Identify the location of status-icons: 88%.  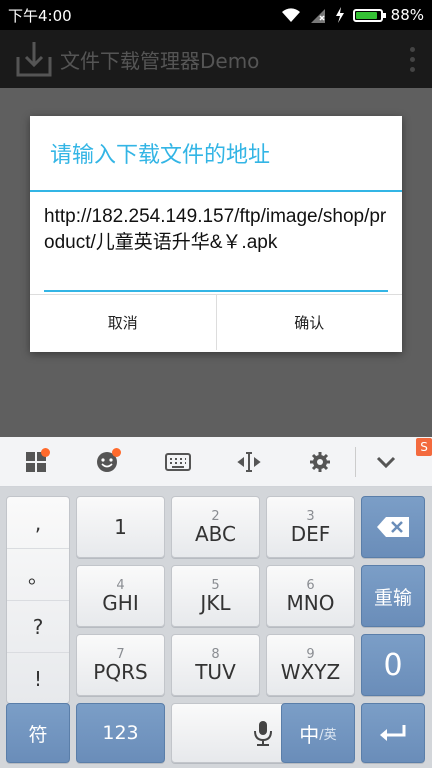
(352, 15).